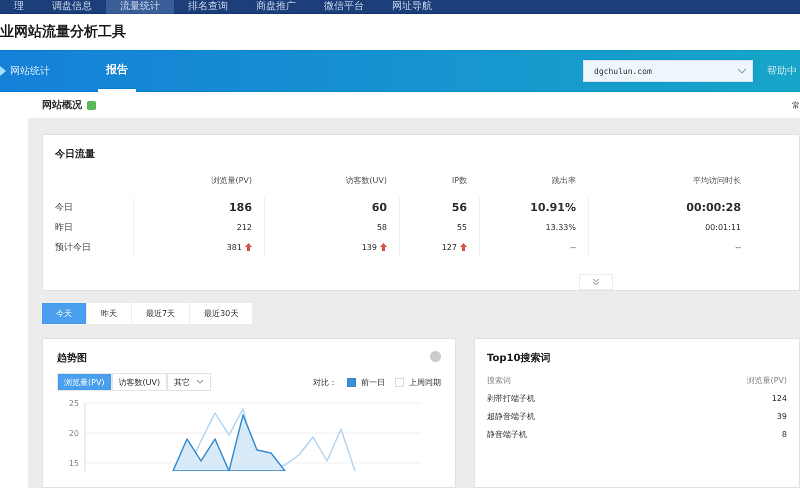 Image resolution: width=800 pixels, height=488 pixels. I want to click on table-cell: 10.91%, so click(533, 207).